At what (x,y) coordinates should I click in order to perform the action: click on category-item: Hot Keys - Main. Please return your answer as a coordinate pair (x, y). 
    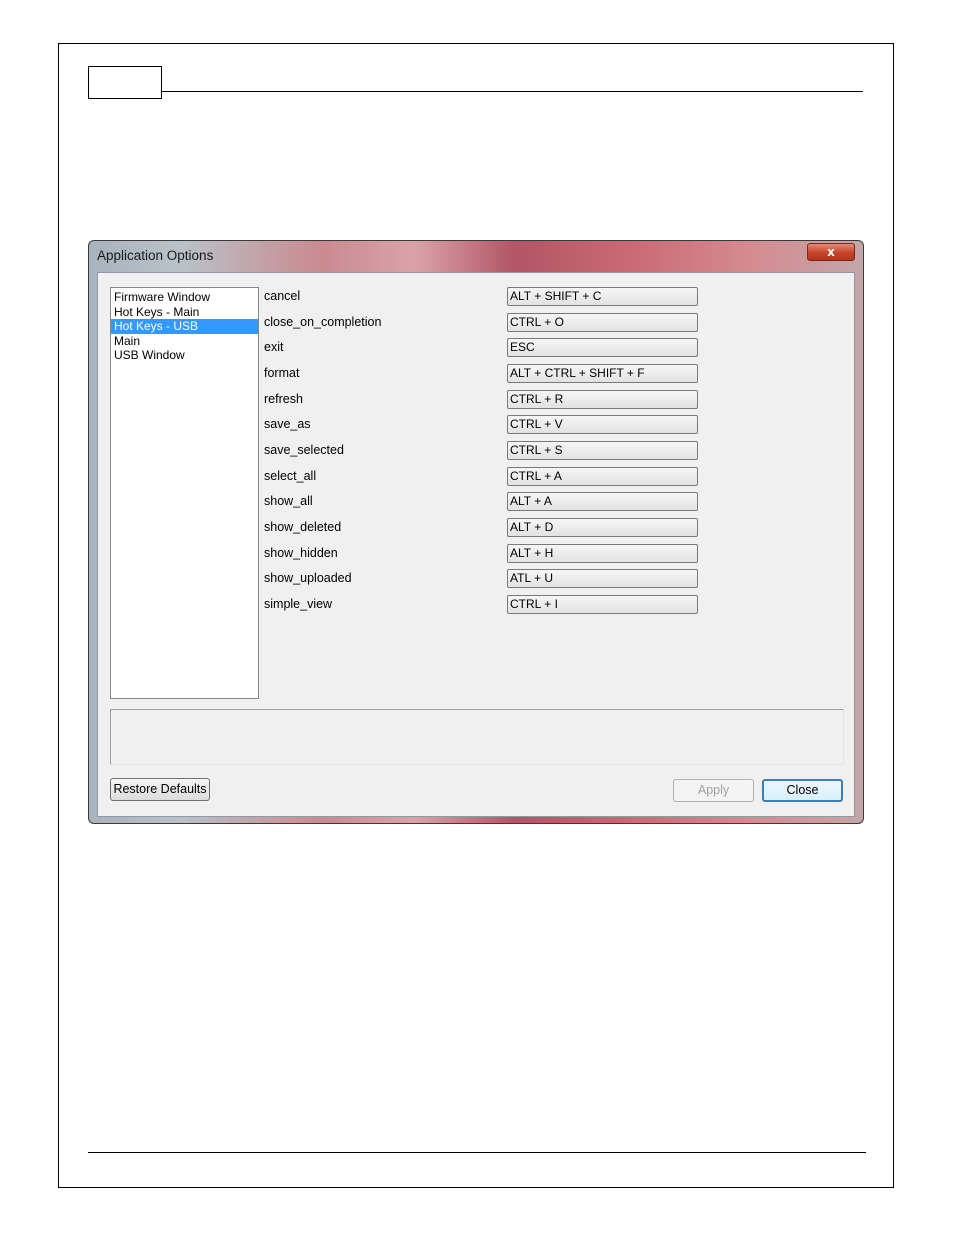
    Looking at the image, I should click on (184, 312).